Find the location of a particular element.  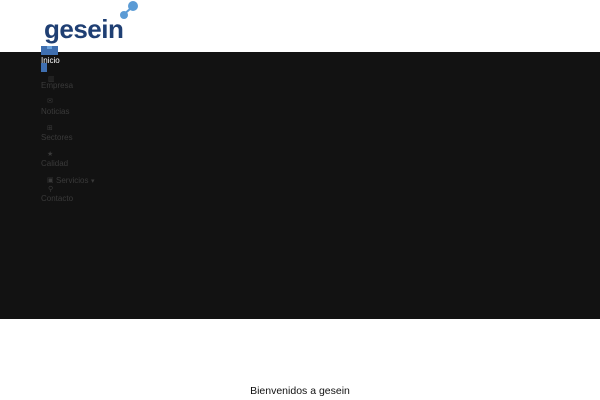

nav-item-inicio: Inicio is located at coordinates (50, 60).